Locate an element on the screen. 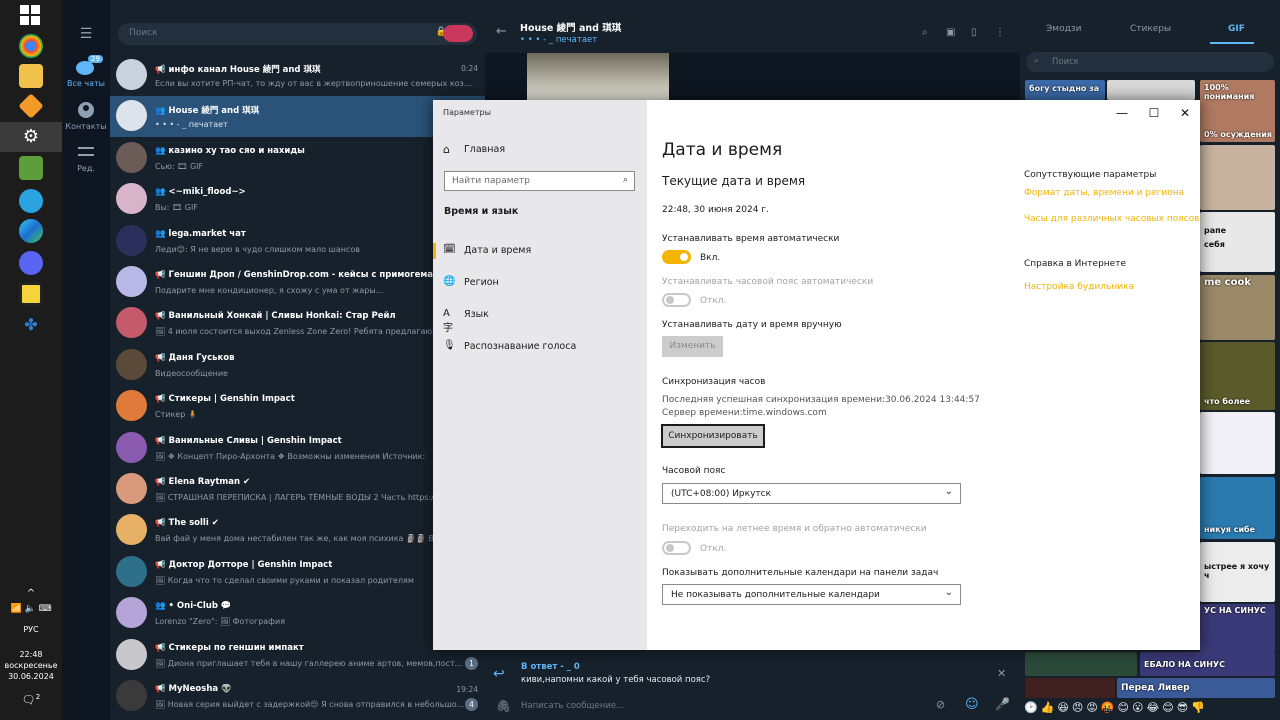 Image resolution: width=1280 pixels, height=720 pixels. all-chats-badge: 29 is located at coordinates (95, 59).